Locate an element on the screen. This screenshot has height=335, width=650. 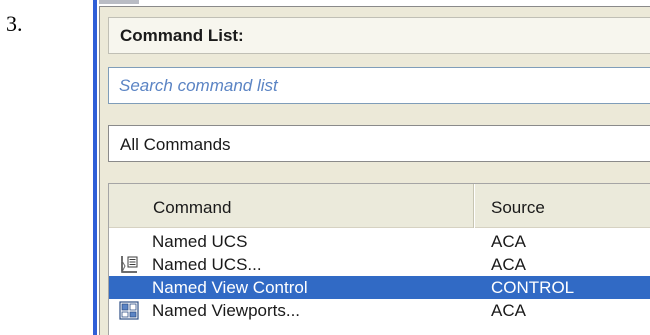
list-row-named-viewports: Named Viewports... ACA is located at coordinates (379, 310).